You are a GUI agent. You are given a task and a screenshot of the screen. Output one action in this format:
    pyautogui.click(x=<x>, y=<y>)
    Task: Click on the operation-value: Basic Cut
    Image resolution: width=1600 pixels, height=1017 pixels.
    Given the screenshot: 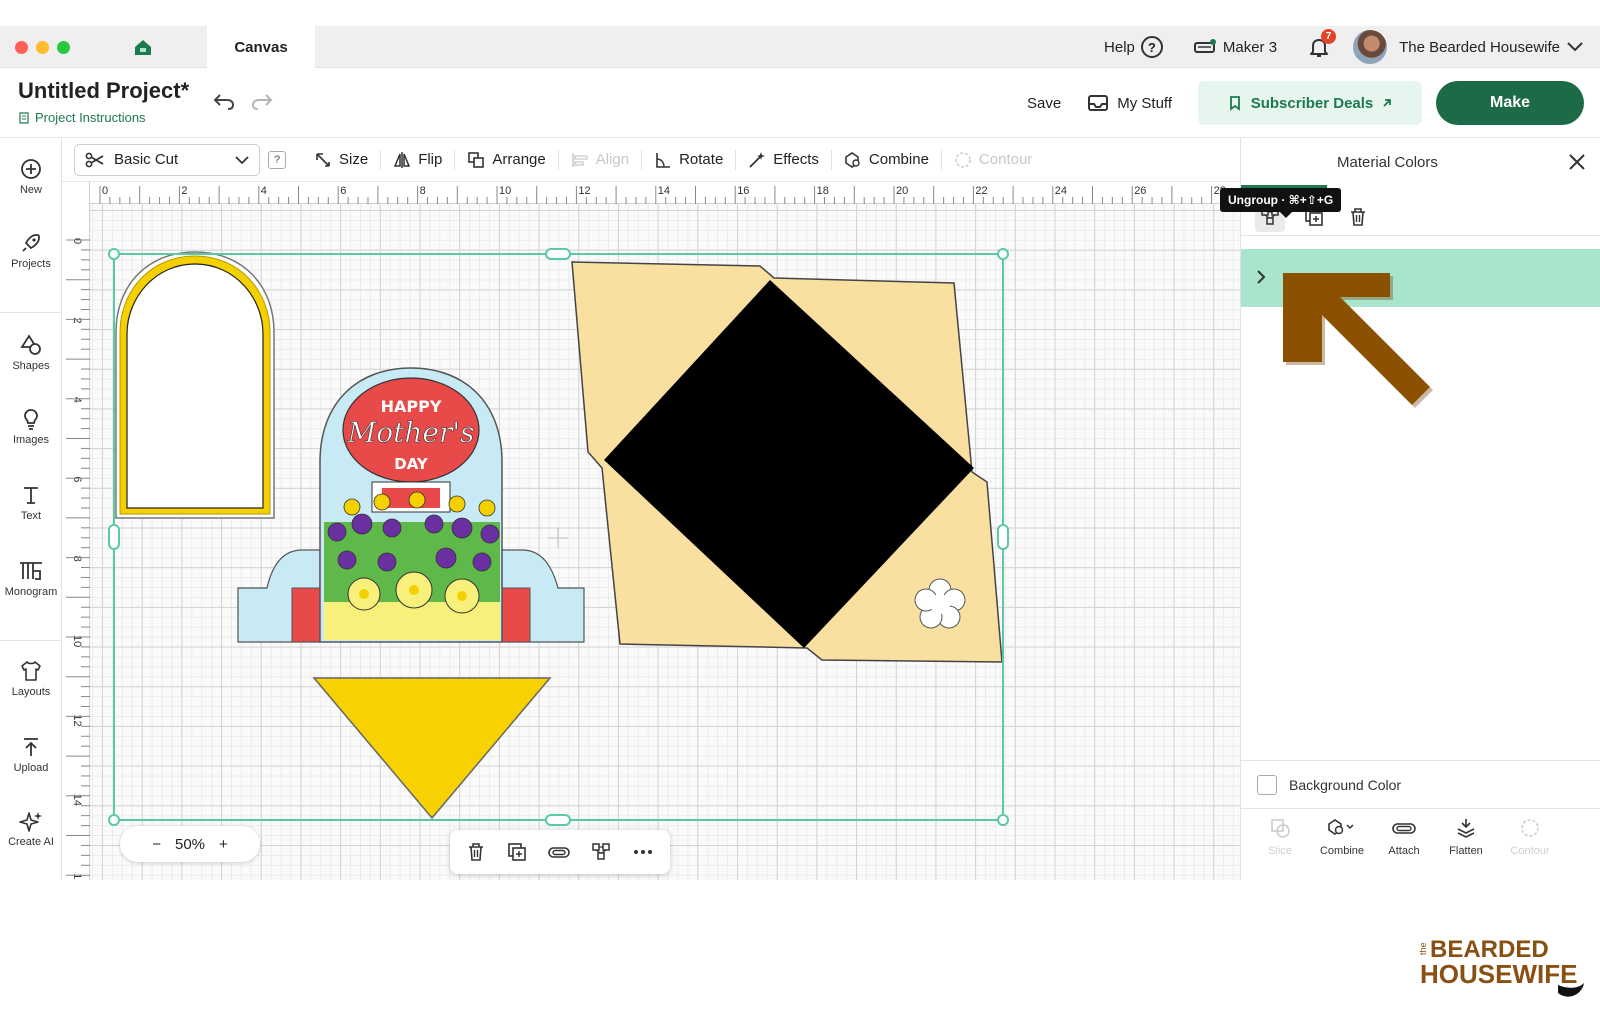 What is the action you would take?
    pyautogui.click(x=146, y=159)
    